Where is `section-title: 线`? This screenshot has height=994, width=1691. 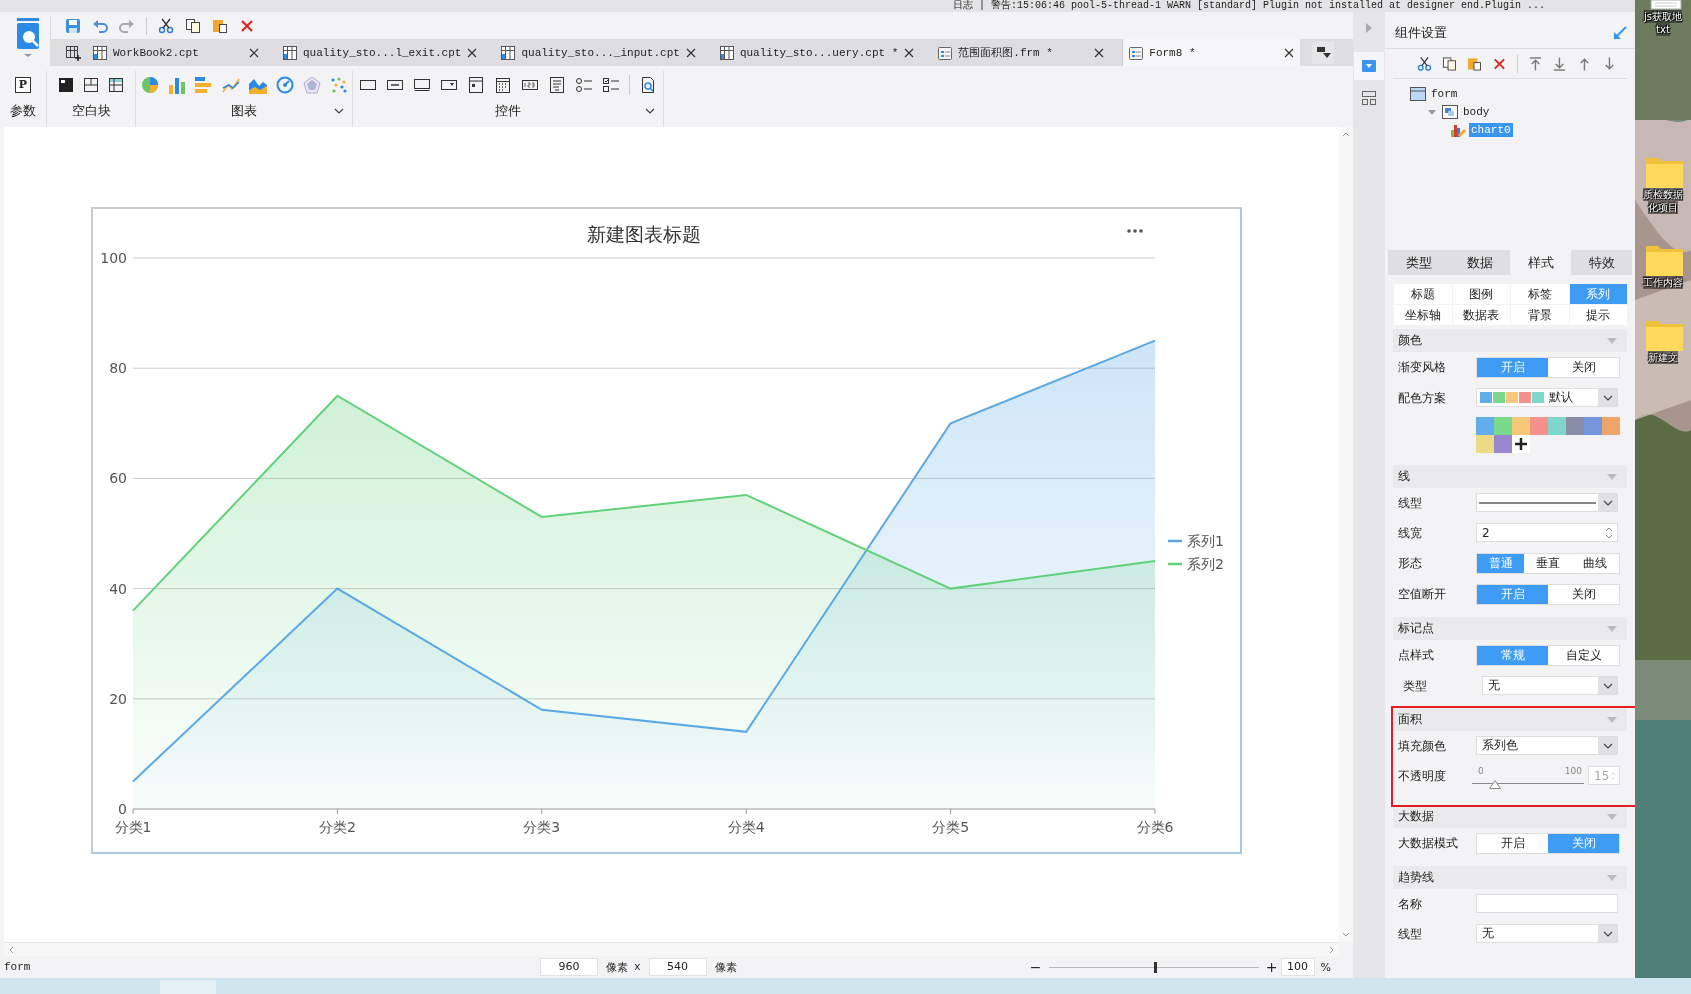
section-title: 线 is located at coordinates (1404, 476).